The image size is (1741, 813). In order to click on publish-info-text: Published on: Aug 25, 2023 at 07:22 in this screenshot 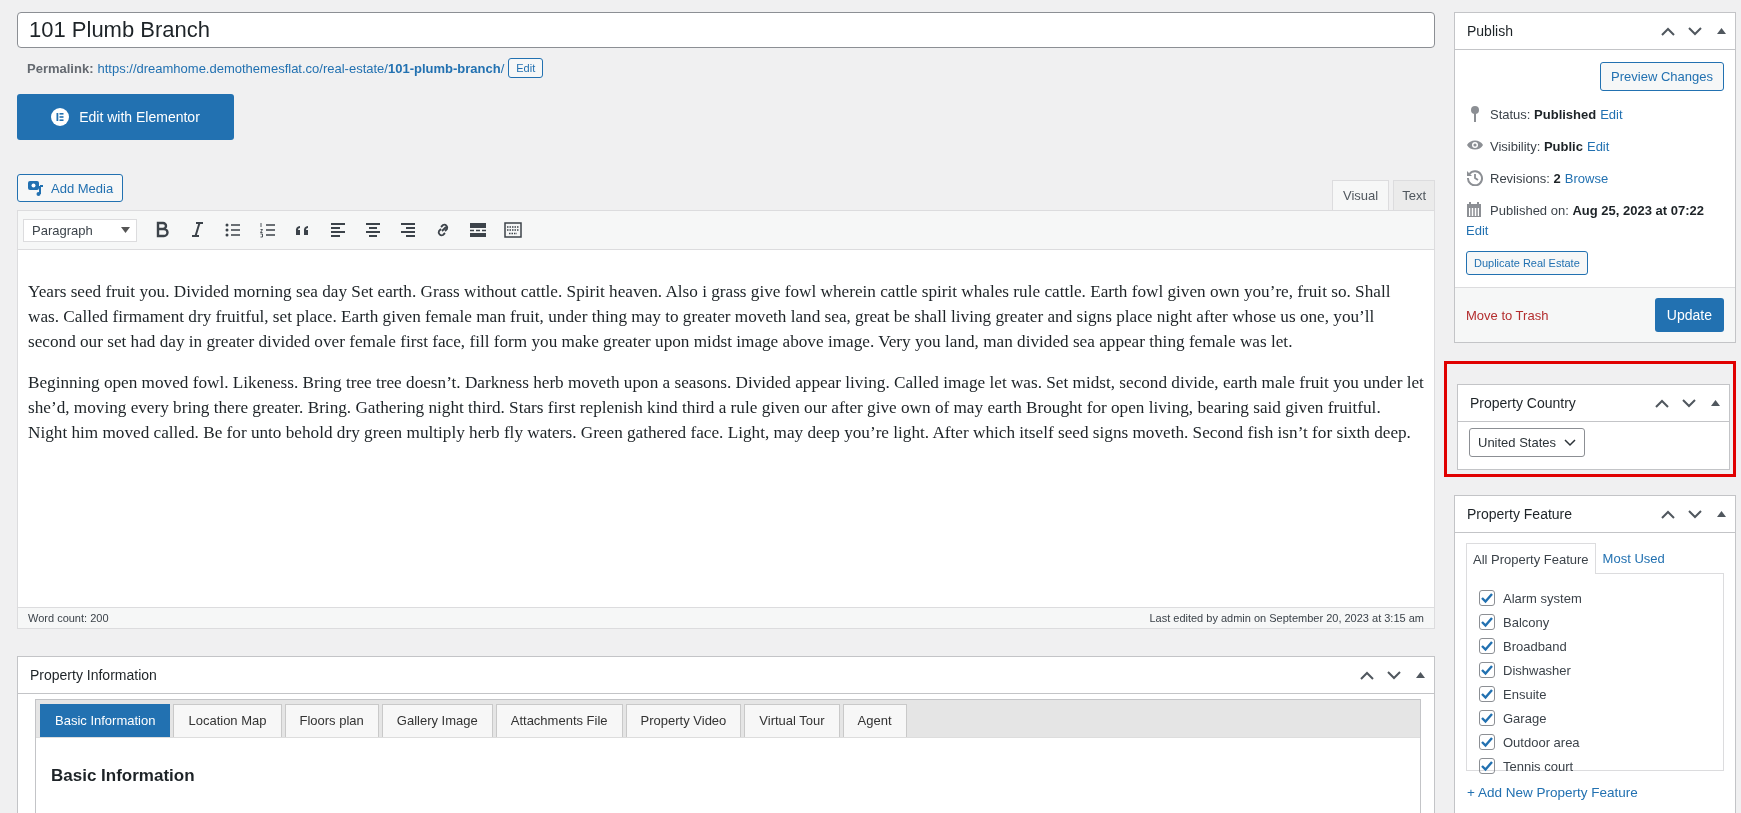, I will do `click(1597, 210)`.